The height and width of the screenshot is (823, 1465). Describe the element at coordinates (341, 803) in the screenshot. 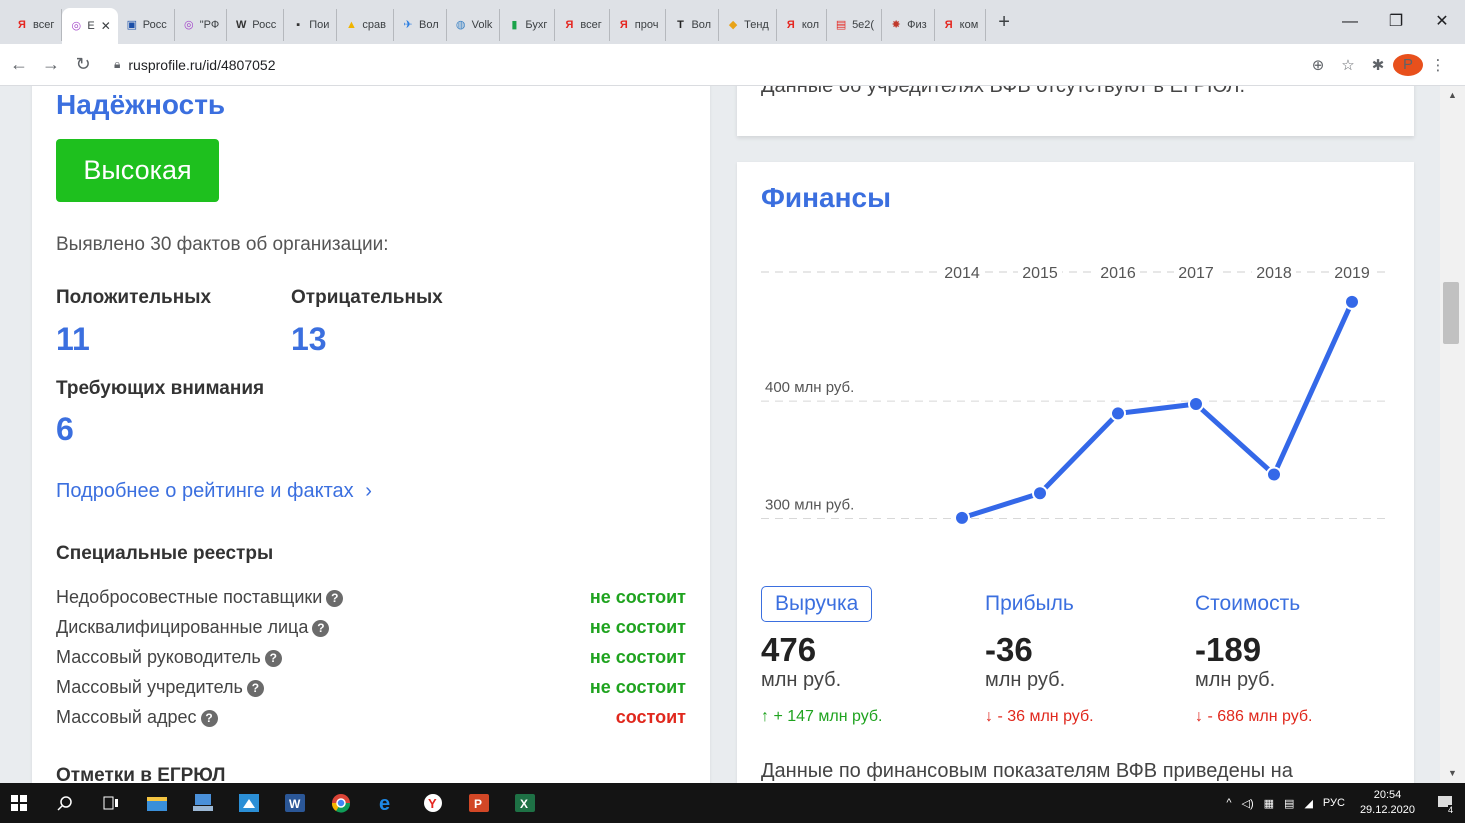

I see `chrome-icon` at that location.